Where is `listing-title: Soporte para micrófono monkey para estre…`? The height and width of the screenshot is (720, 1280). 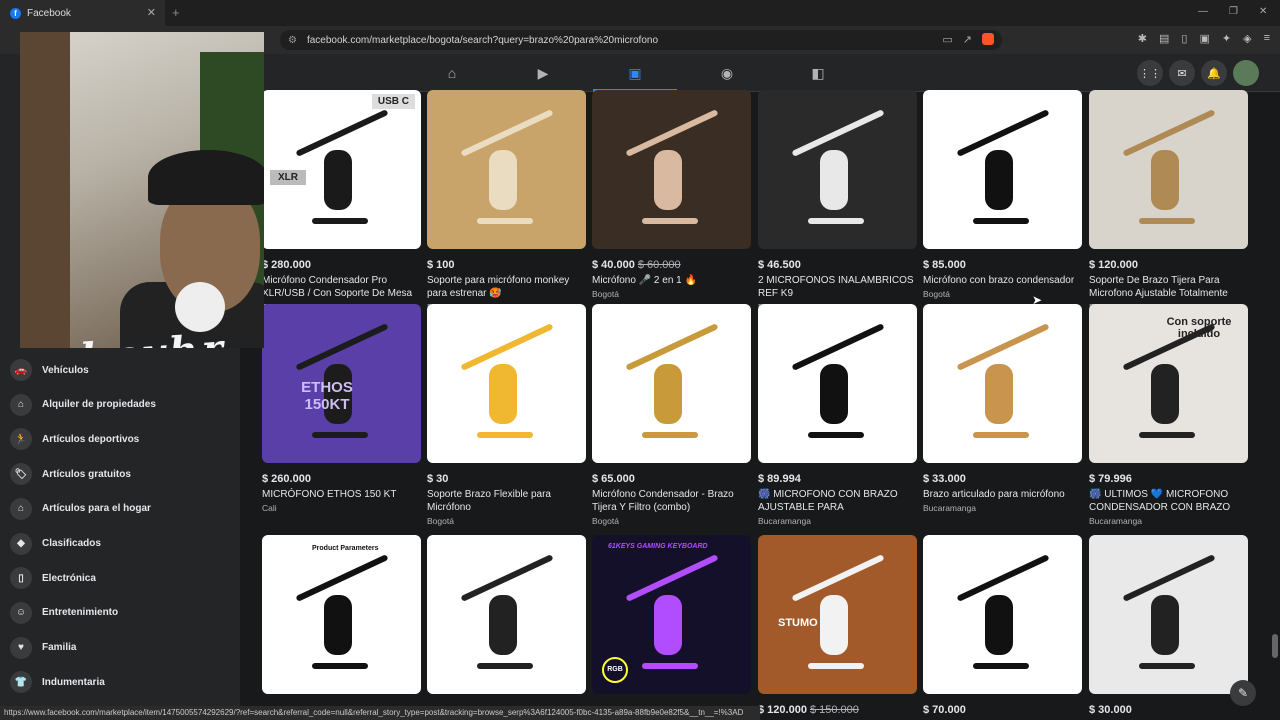
listing-title: Soporte para micrófono monkey para estre… is located at coordinates (506, 287).